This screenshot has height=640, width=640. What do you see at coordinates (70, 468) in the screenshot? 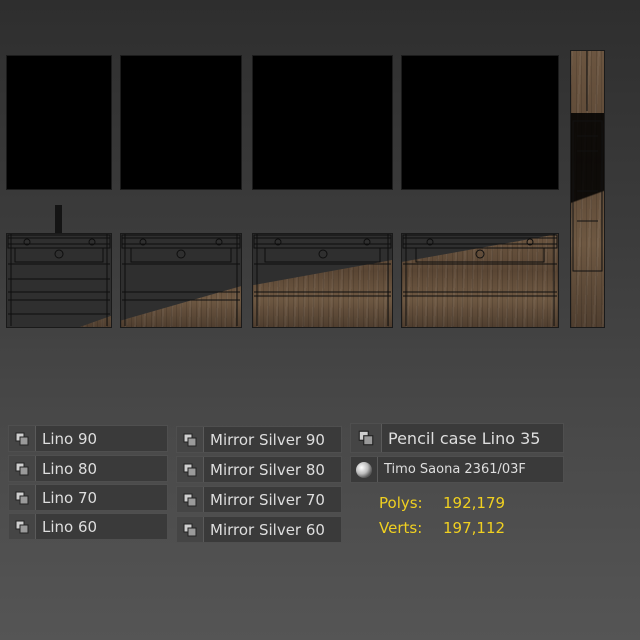
I see `list-item-label: Lino 80` at bounding box center [70, 468].